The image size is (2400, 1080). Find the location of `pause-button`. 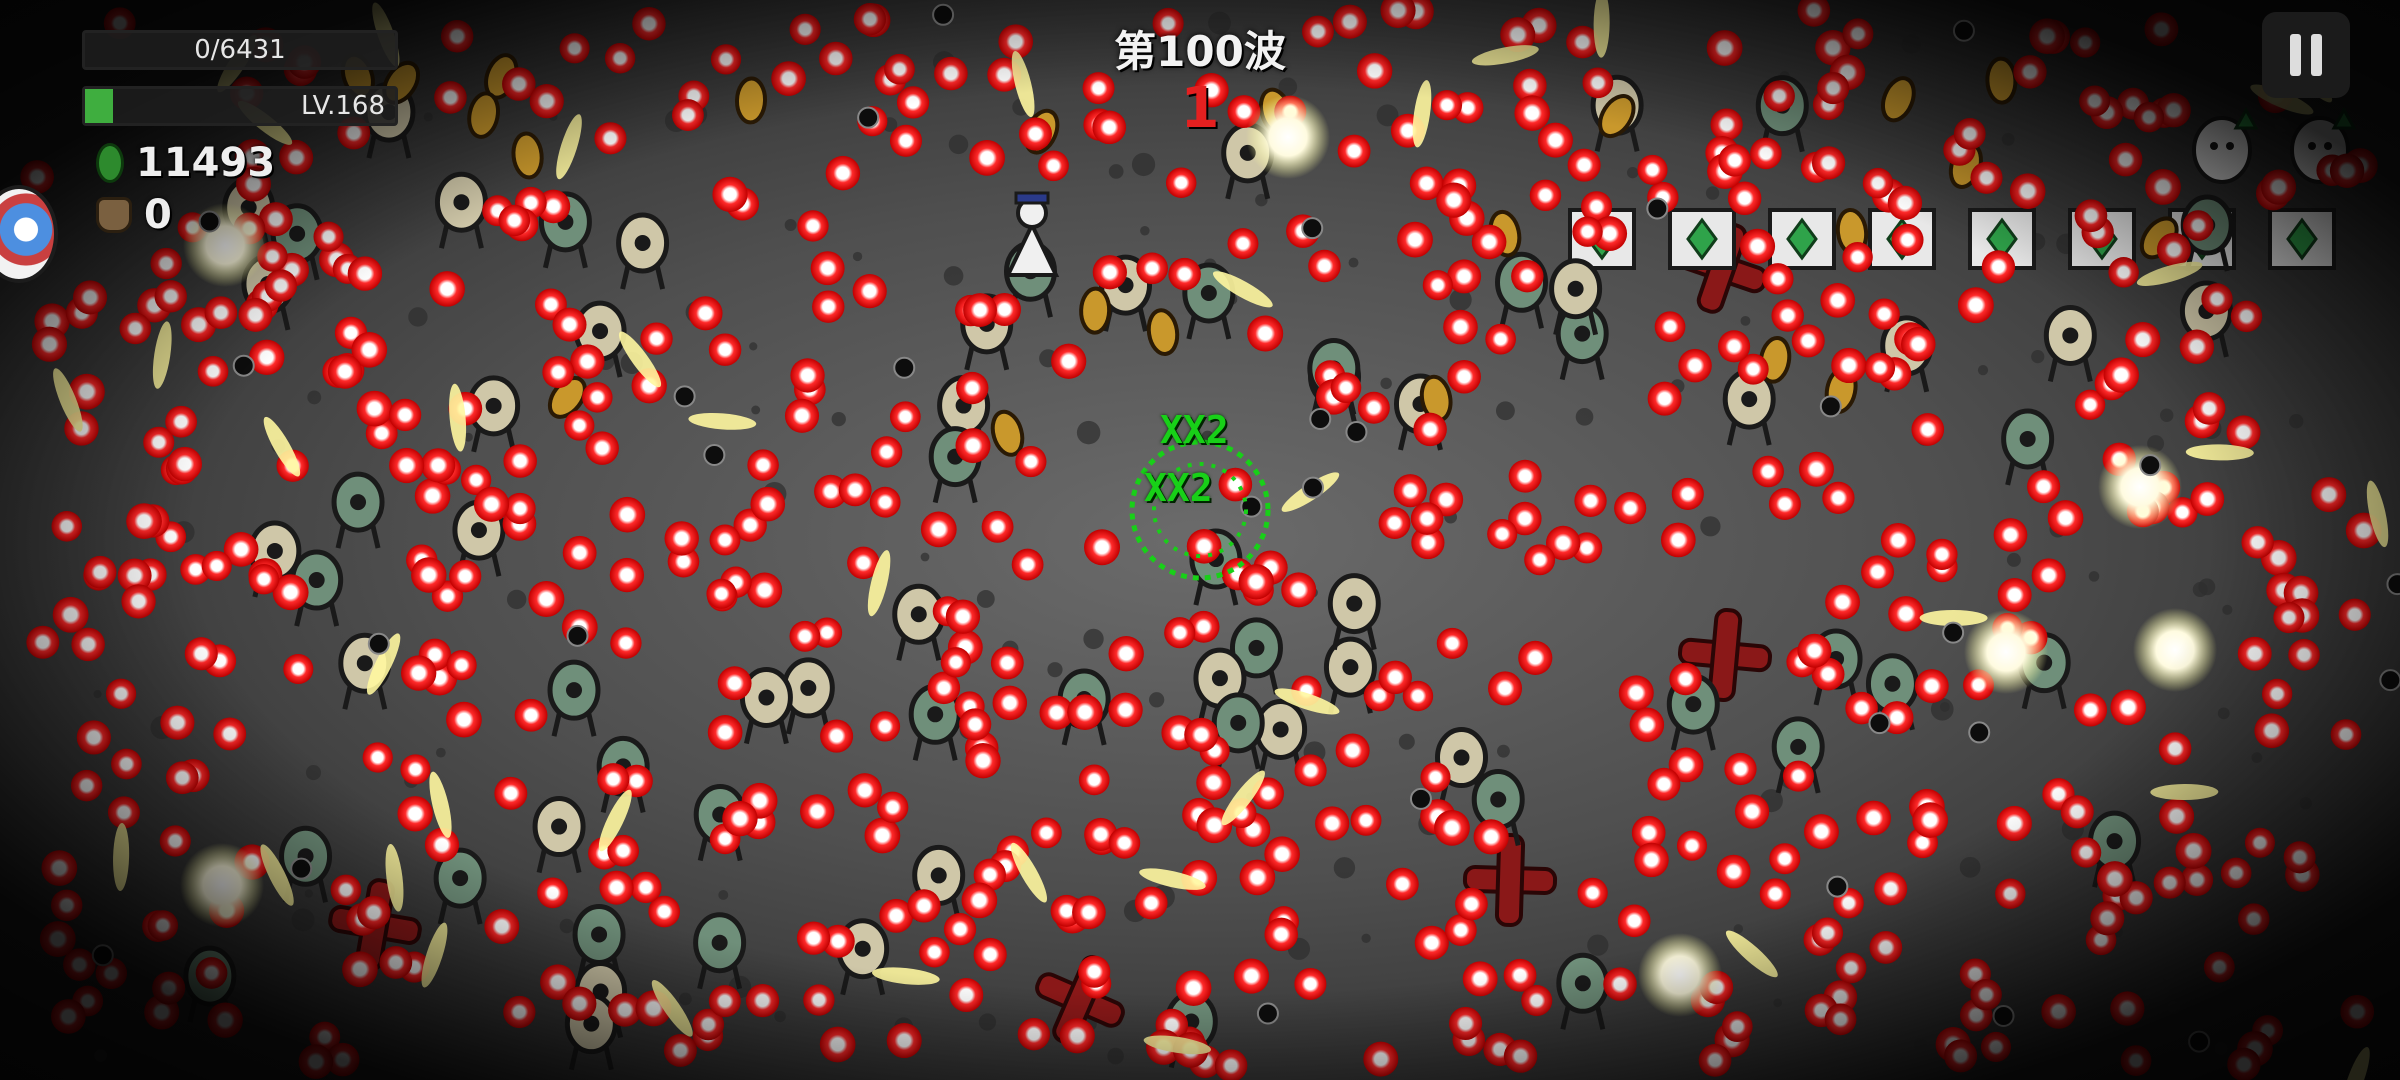

pause-button is located at coordinates (2306, 55).